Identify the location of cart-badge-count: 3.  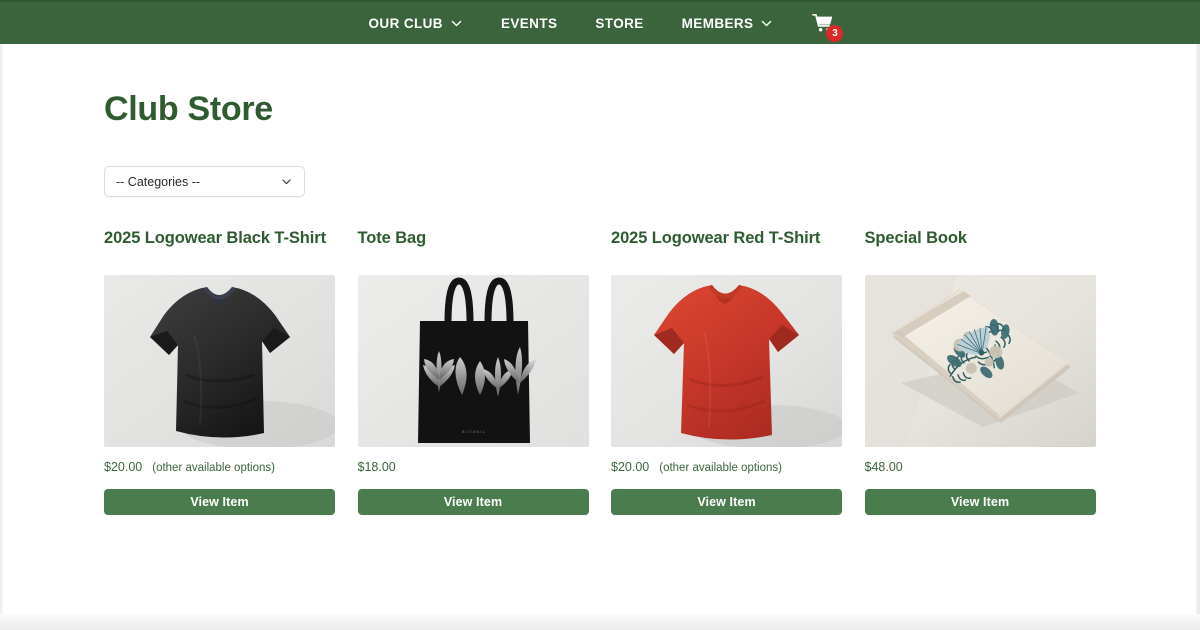
(835, 33).